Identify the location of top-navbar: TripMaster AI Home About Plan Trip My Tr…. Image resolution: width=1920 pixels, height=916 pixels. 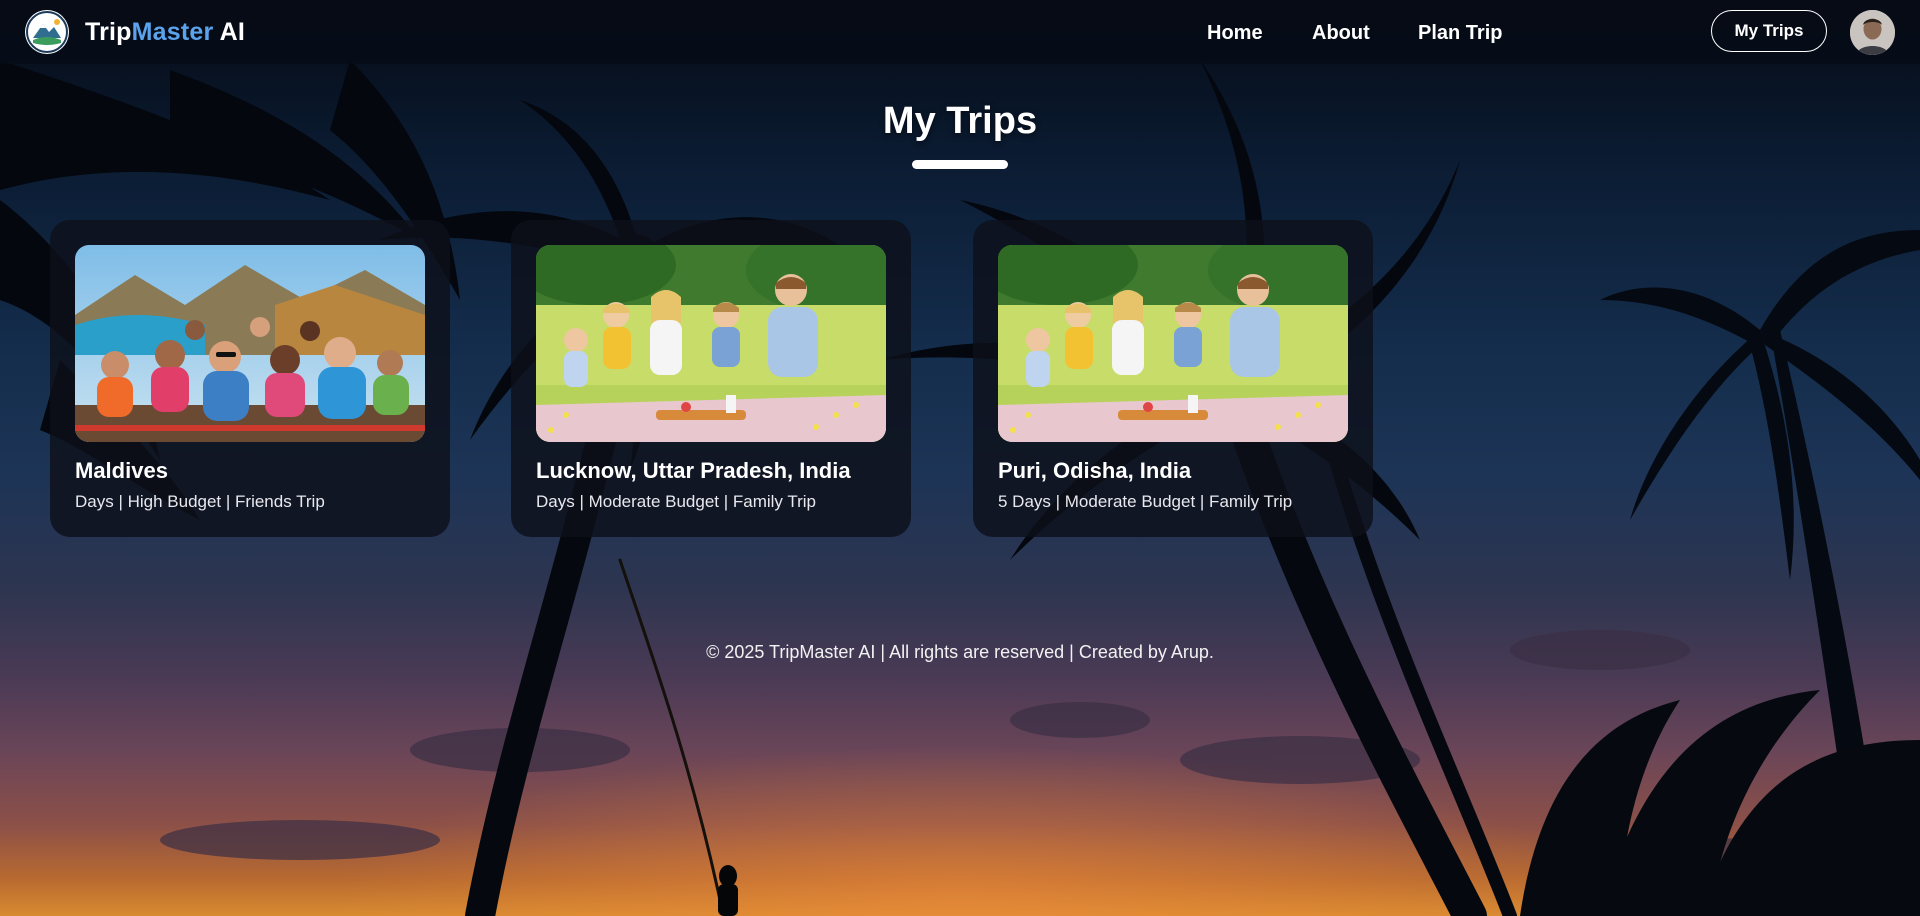
(960, 32).